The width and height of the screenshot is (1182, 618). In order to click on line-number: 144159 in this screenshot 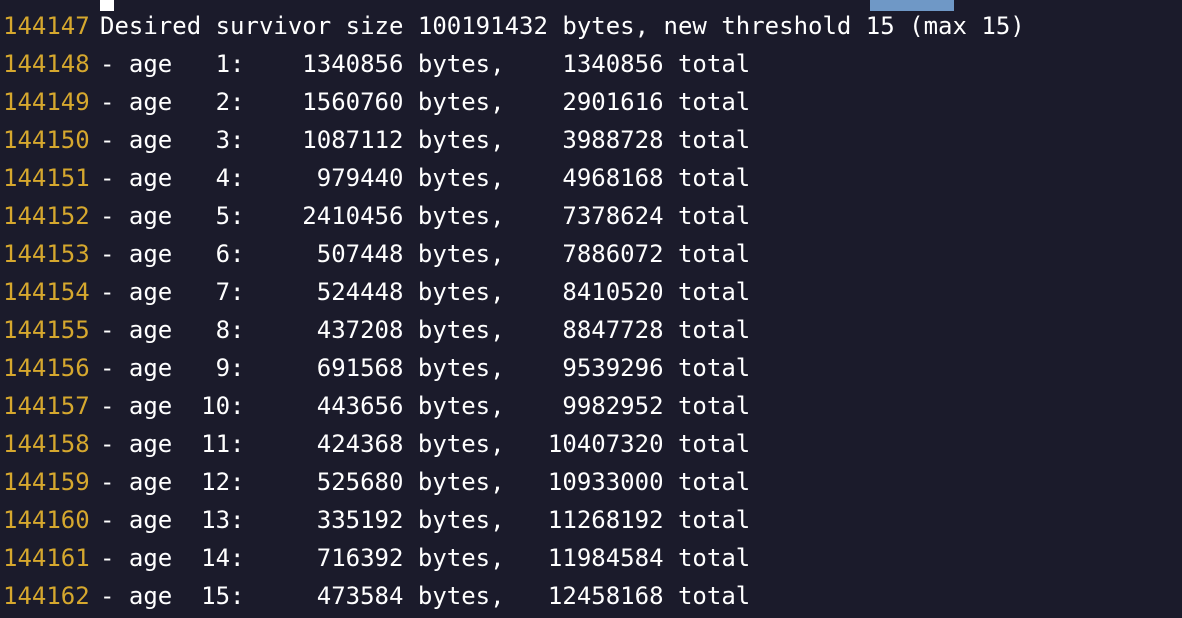, I will do `click(46, 482)`.